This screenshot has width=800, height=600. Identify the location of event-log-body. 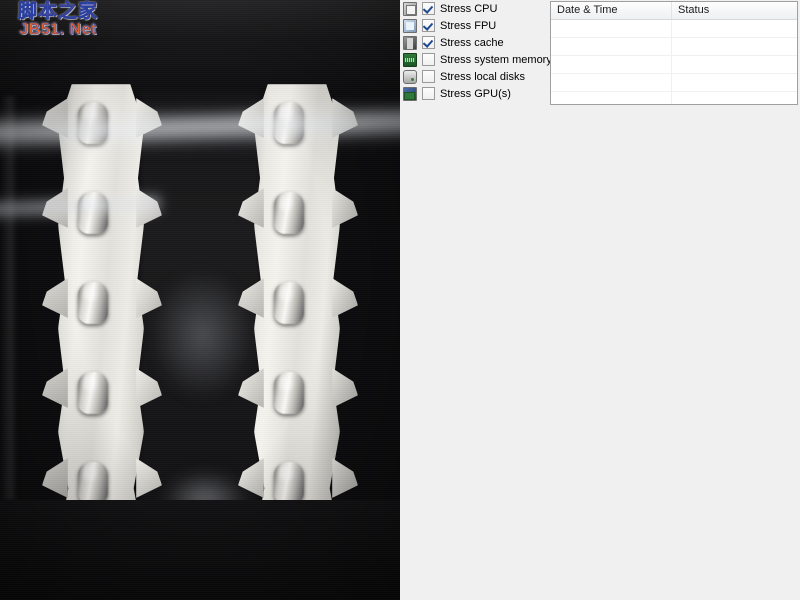
(674, 62).